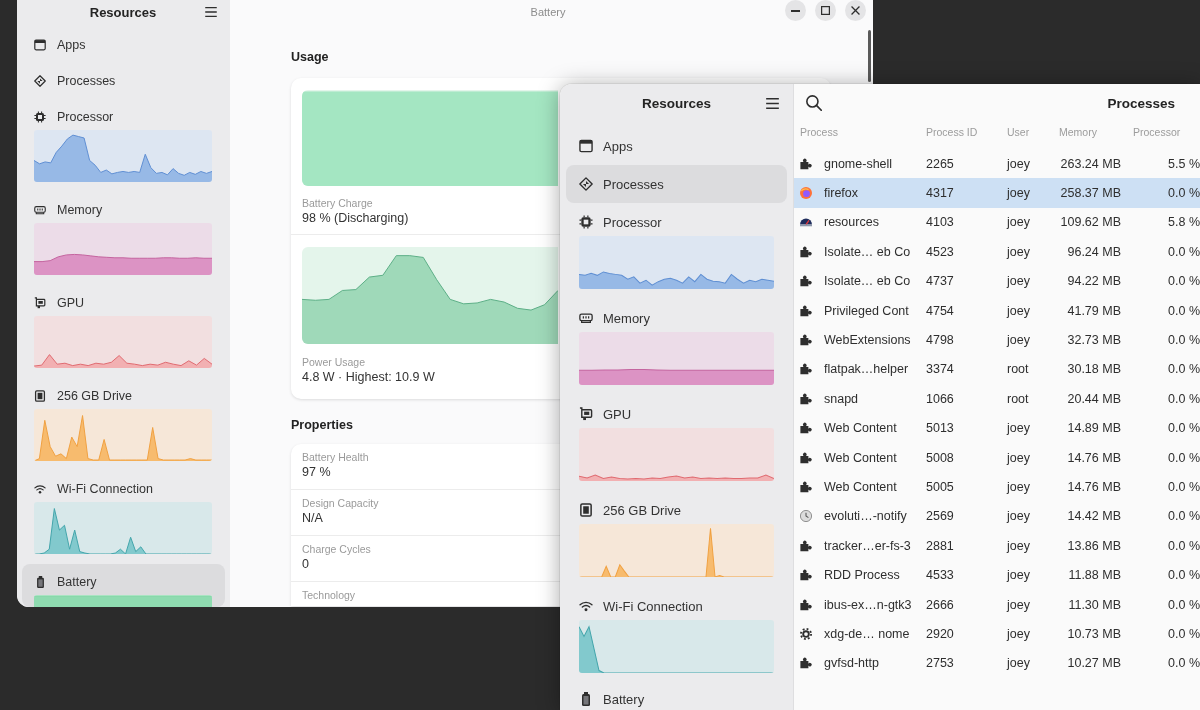 The height and width of the screenshot is (710, 1200). What do you see at coordinates (997, 369) in the screenshot?
I see `table-row: flatpak…helper 3374 root 30.18 MB 0.0 %` at bounding box center [997, 369].